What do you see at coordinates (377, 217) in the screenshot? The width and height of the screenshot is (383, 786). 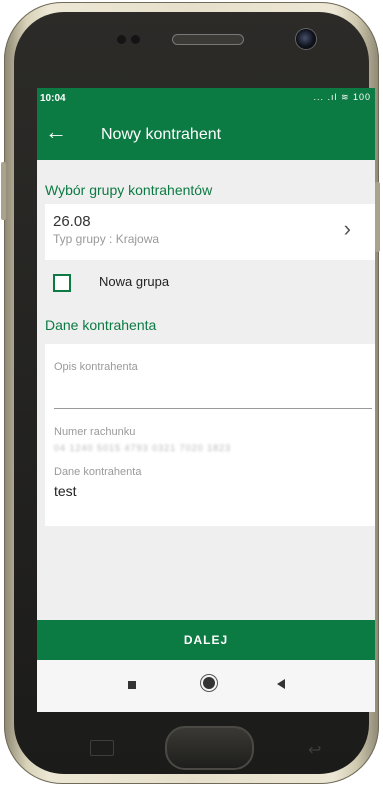 I see `power-button` at bounding box center [377, 217].